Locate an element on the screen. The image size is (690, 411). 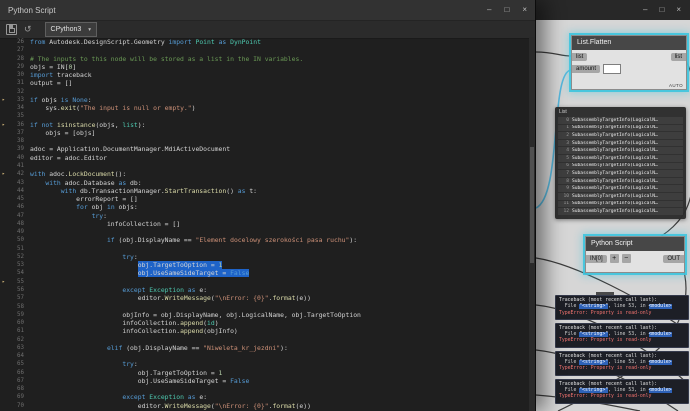
port-output-out: OUT is located at coordinates (673, 258).